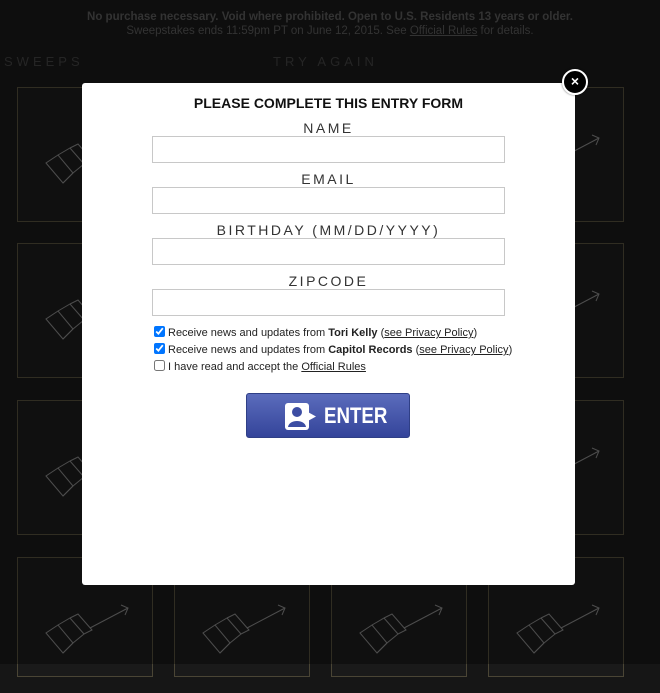  I want to click on enter-button-label: ENTER, so click(356, 415).